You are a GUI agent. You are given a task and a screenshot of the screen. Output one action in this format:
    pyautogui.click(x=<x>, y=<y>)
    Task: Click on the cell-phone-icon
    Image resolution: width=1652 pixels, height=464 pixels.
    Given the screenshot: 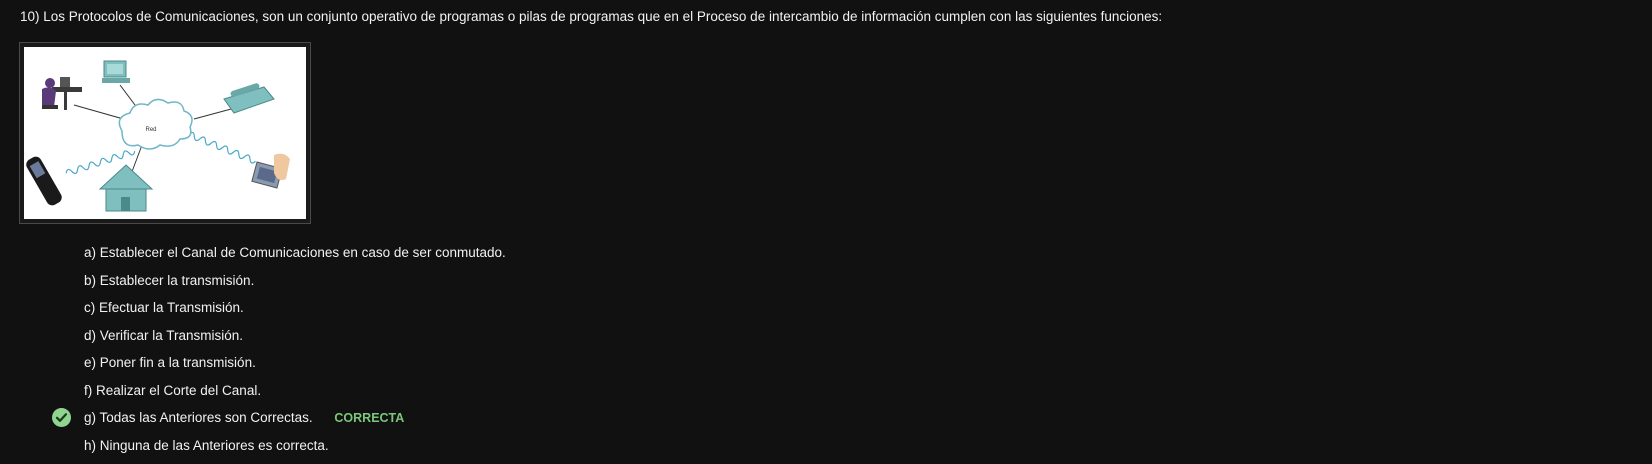 What is the action you would take?
    pyautogui.click(x=44, y=180)
    